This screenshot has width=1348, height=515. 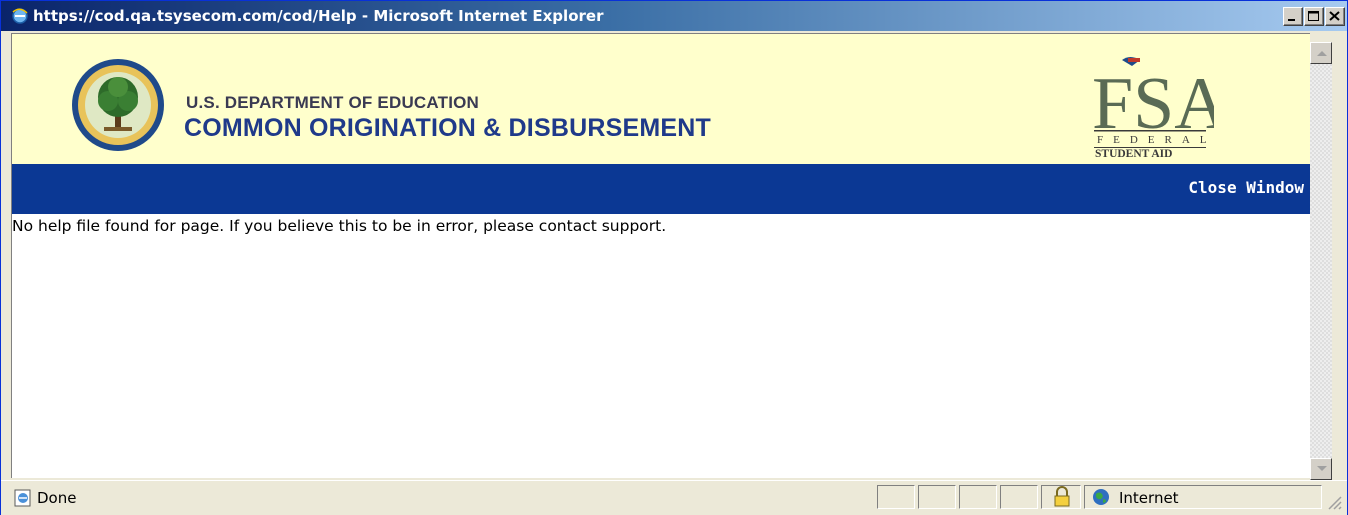 I want to click on ie-icon, so click(x=20, y=16).